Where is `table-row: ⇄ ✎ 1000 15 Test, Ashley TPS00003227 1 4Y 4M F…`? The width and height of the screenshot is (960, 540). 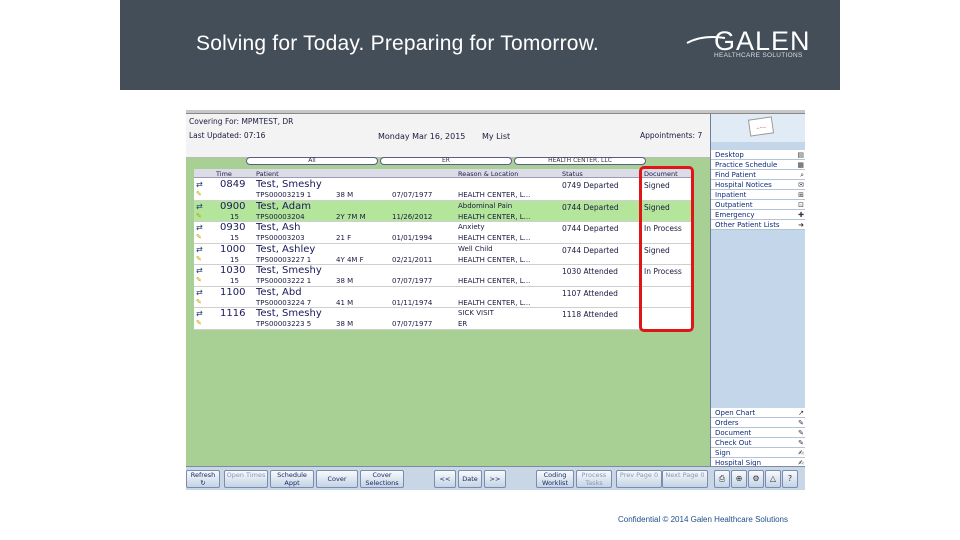 table-row: ⇄ ✎ 1000 15 Test, Ashley TPS00003227 1 4Y 4M F… is located at coordinates (444, 254).